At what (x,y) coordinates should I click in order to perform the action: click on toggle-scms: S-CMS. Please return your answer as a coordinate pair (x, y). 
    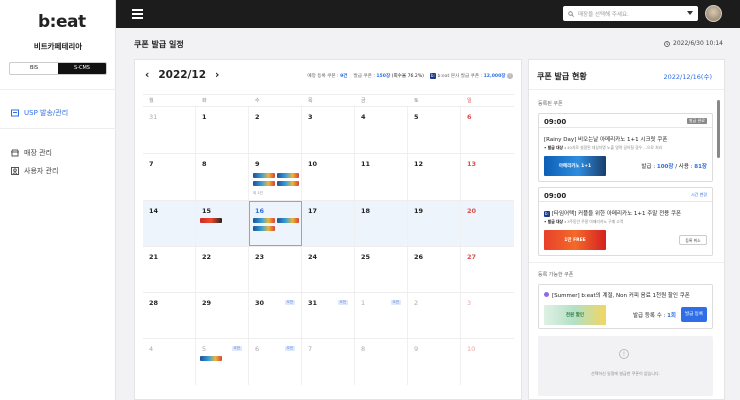
    Looking at the image, I should click on (82, 68).